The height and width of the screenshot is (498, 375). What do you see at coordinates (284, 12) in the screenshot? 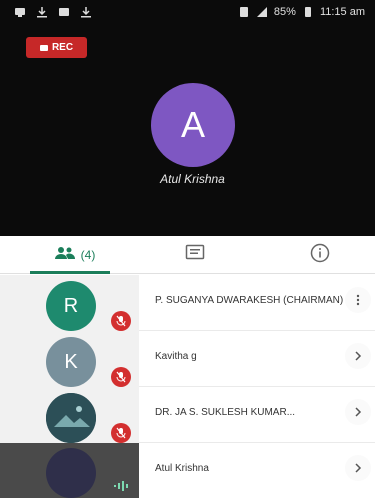
I see `battery-level: 85%` at bounding box center [284, 12].